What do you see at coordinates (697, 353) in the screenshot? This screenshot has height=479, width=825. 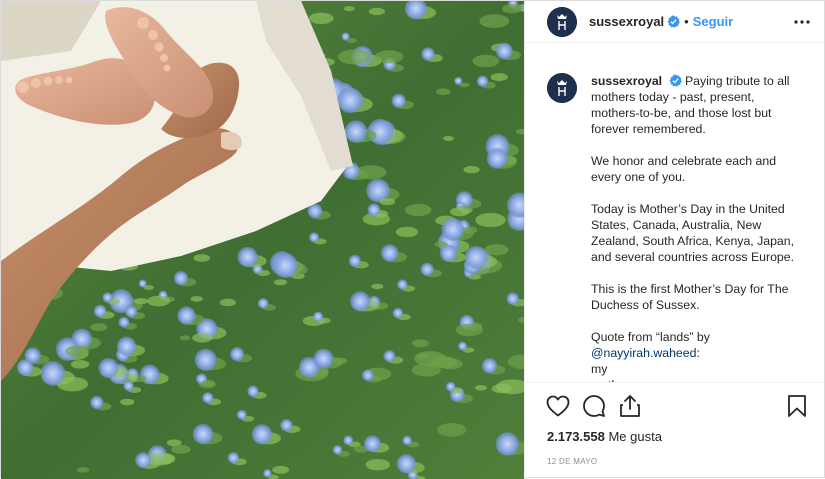 I see `mention-suffix: :` at bounding box center [697, 353].